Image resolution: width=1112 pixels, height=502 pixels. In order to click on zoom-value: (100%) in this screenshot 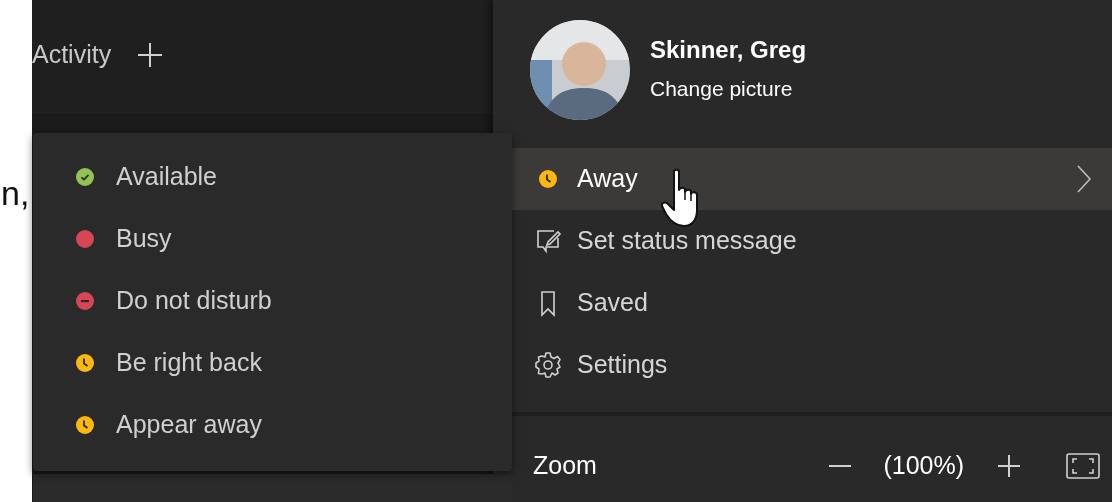, I will do `click(923, 466)`.